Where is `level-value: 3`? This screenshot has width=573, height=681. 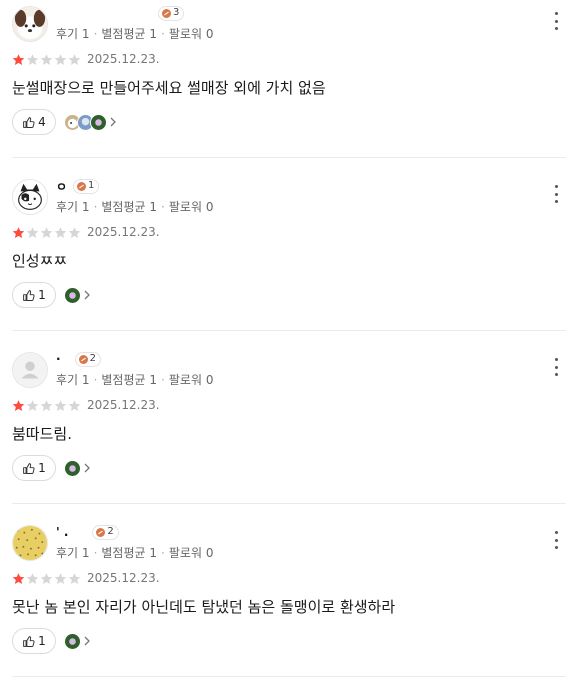 level-value: 3 is located at coordinates (176, 12).